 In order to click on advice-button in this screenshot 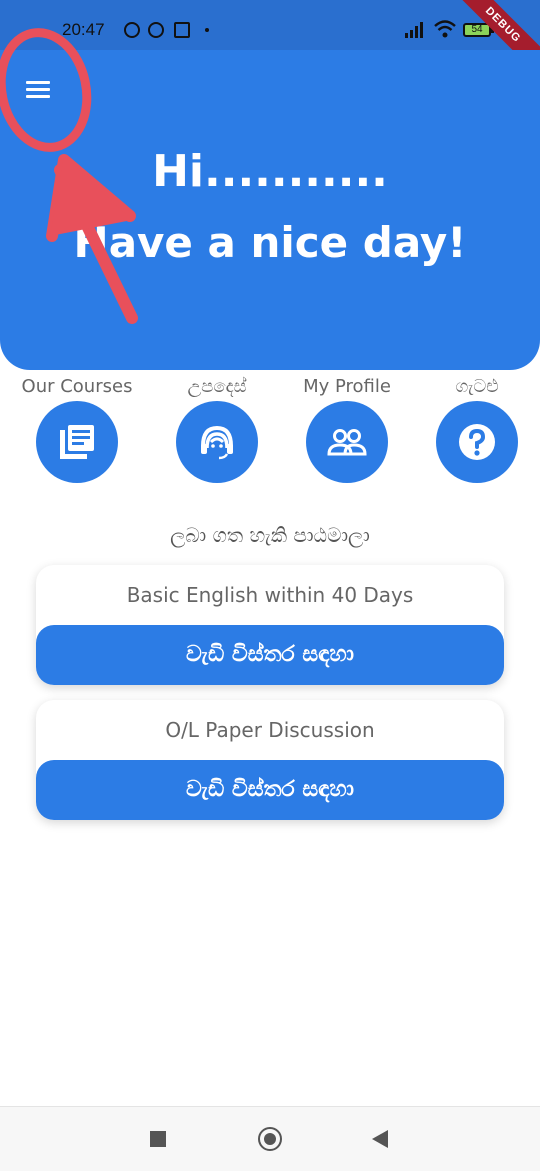, I will do `click(217, 442)`.